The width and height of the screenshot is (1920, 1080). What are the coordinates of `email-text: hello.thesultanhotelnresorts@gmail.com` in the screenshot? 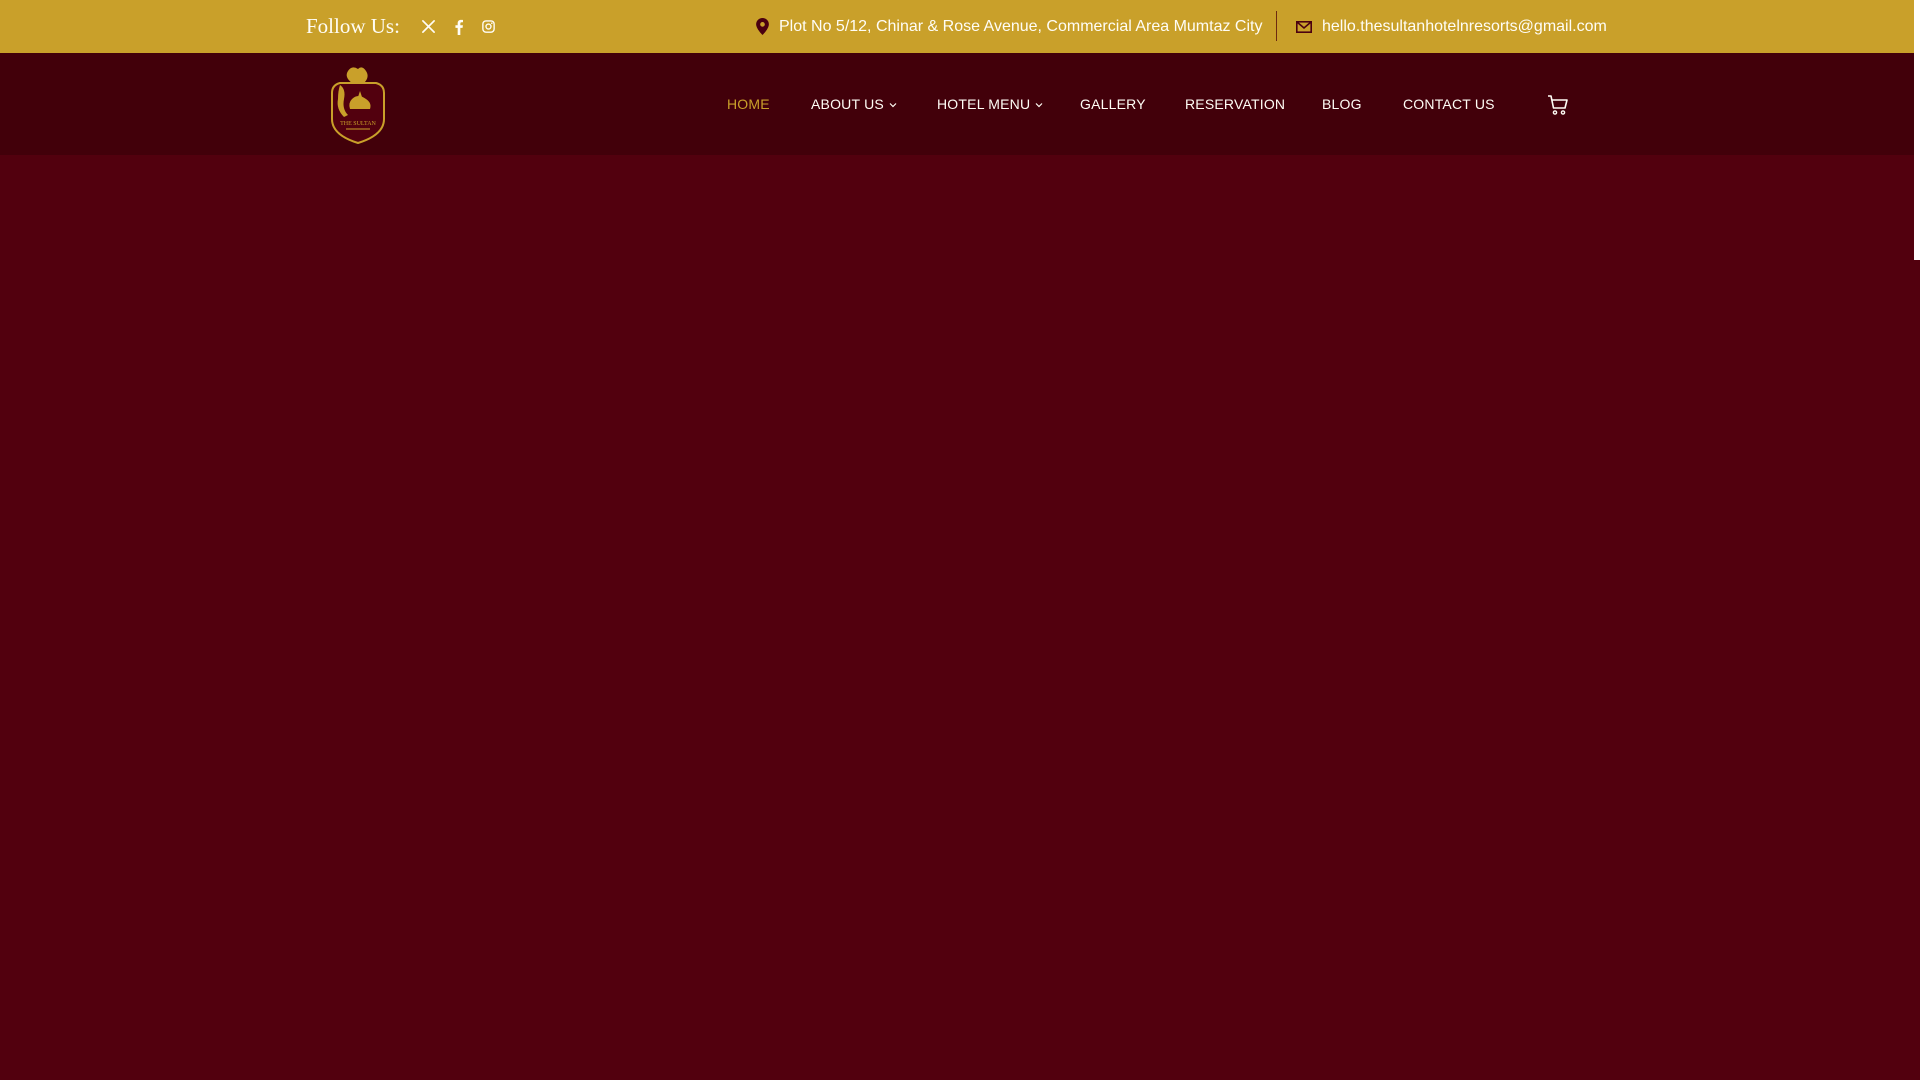 It's located at (1464, 26).